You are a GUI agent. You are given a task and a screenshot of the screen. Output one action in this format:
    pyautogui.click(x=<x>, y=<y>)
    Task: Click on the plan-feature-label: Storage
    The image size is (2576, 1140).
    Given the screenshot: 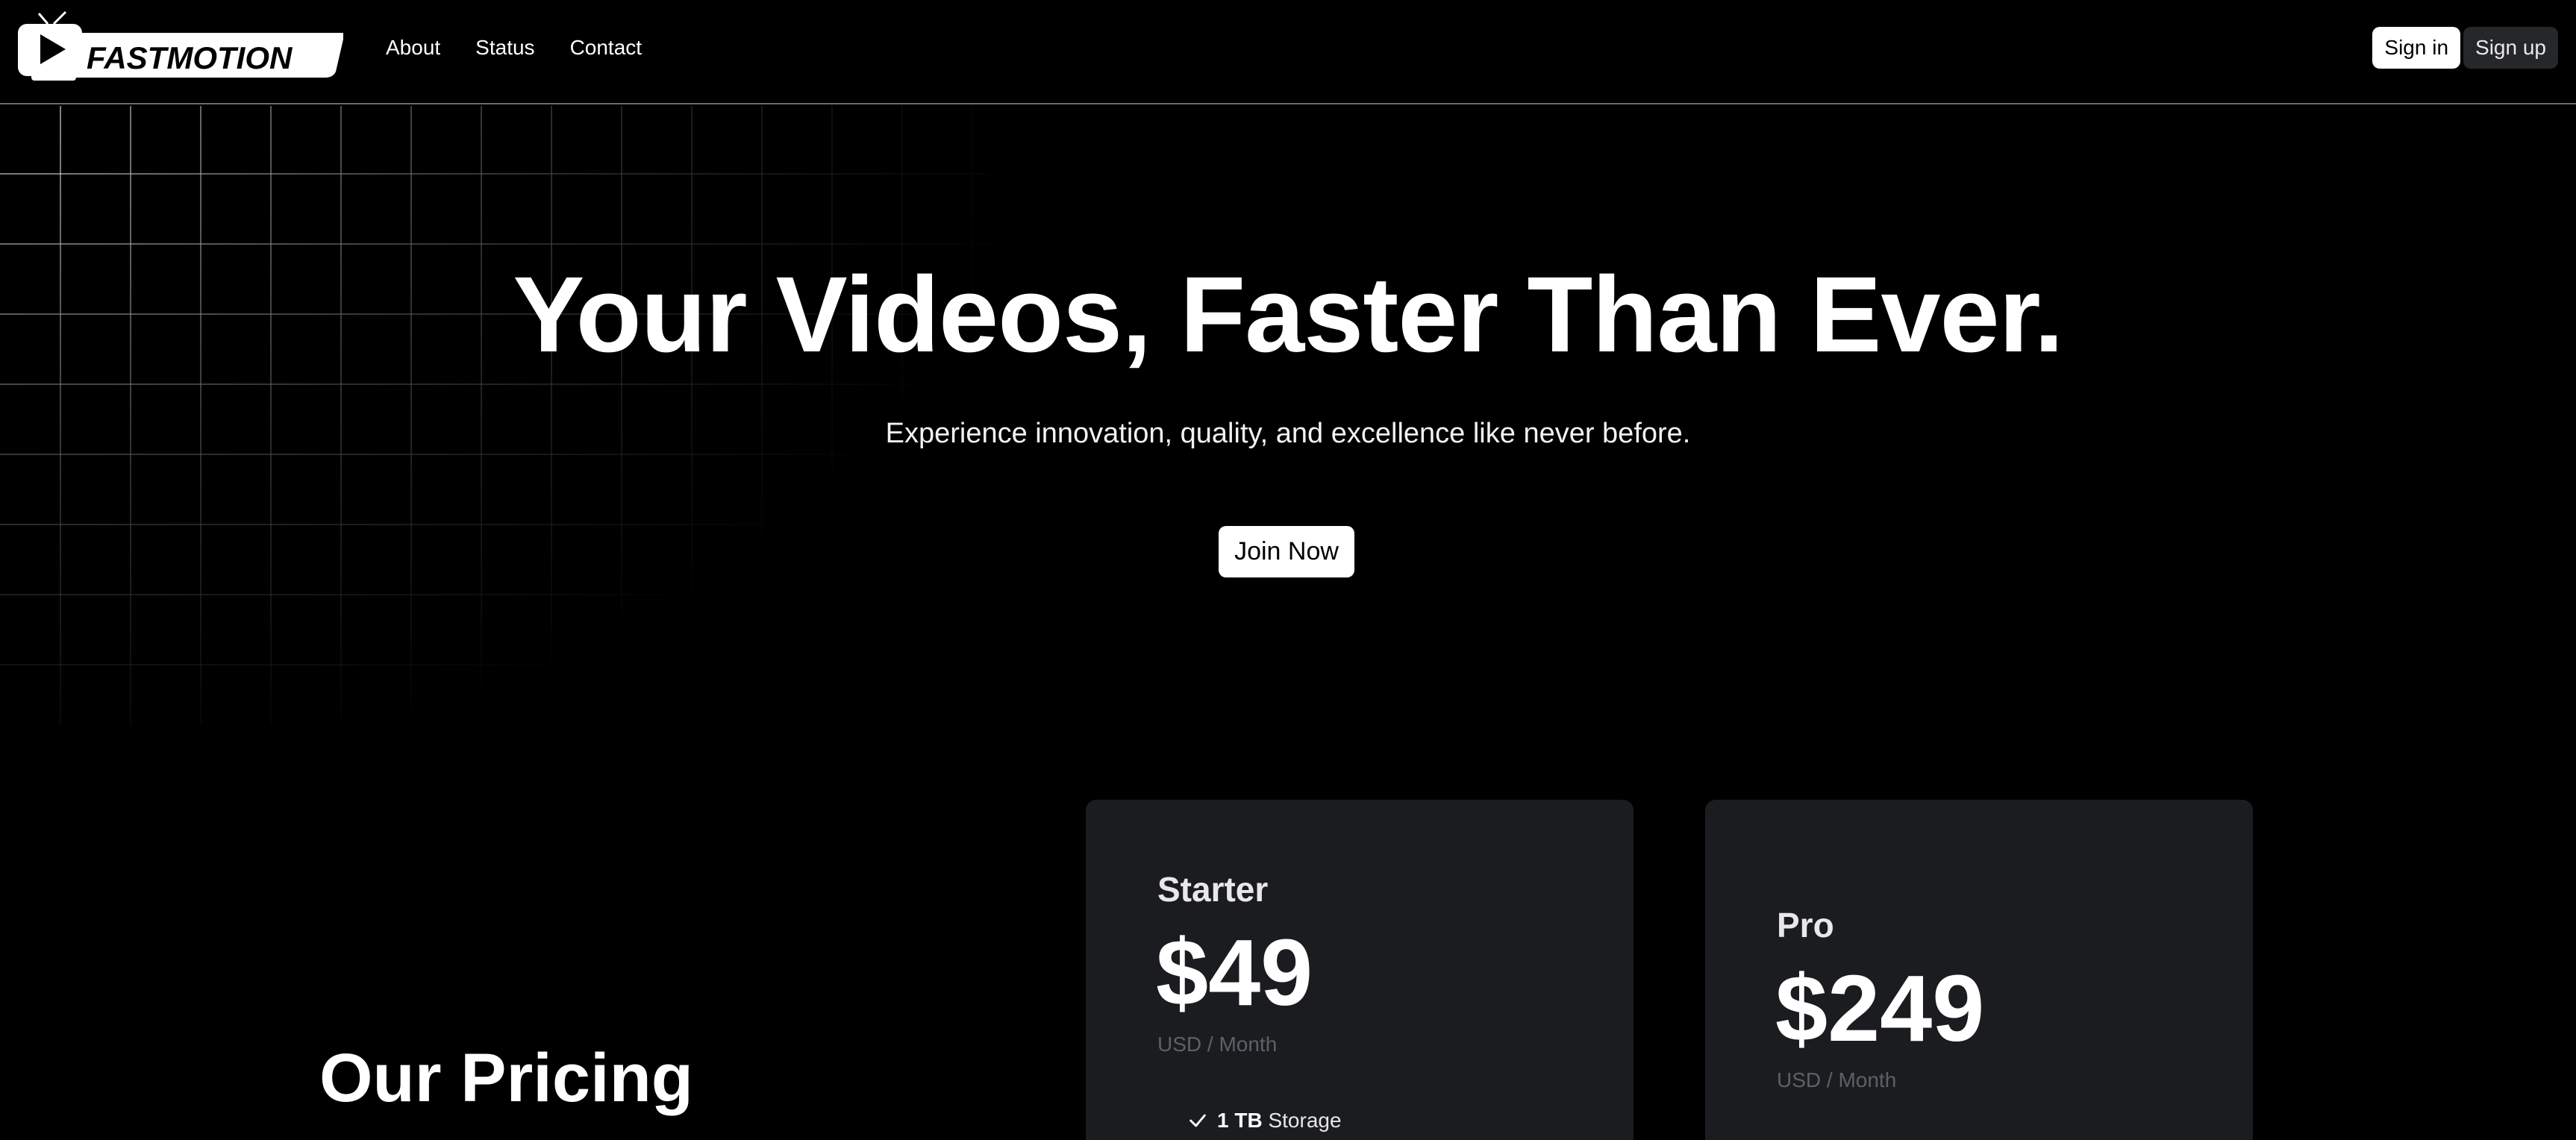 What is the action you would take?
    pyautogui.click(x=1305, y=1120)
    